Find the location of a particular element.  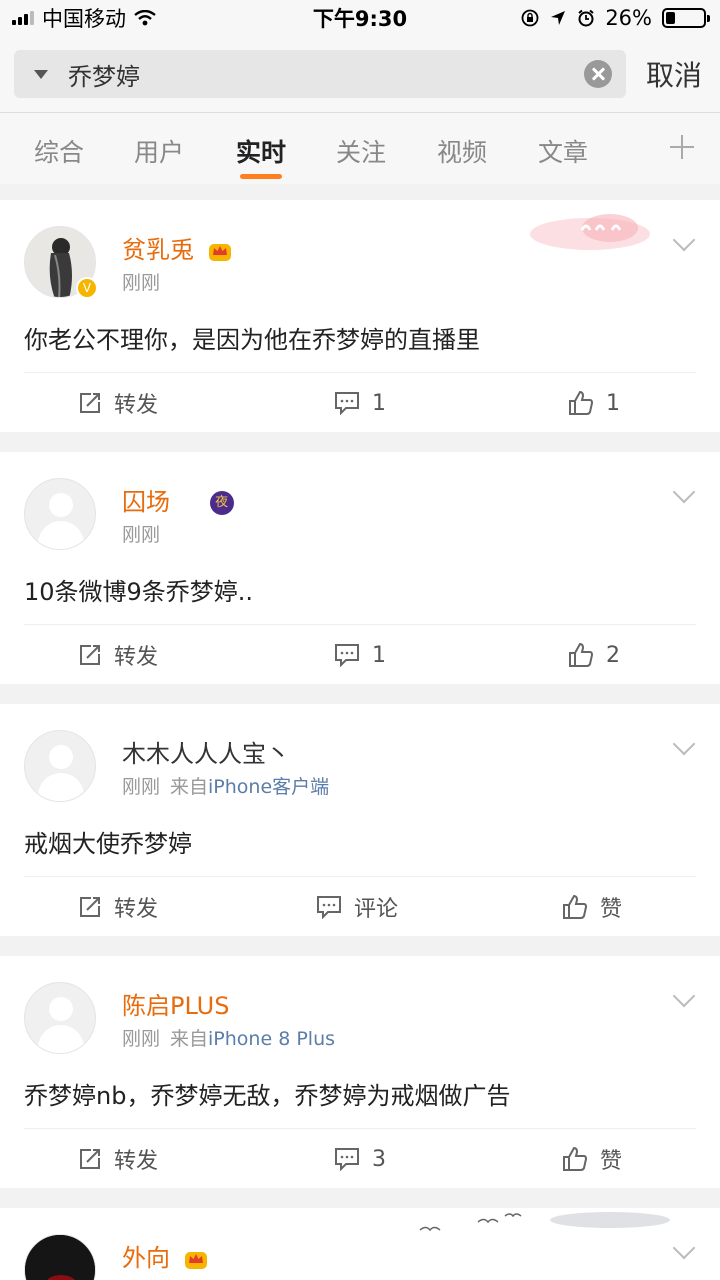

post-meta: 刚刚 来自iPhone客户端 is located at coordinates (226, 787).